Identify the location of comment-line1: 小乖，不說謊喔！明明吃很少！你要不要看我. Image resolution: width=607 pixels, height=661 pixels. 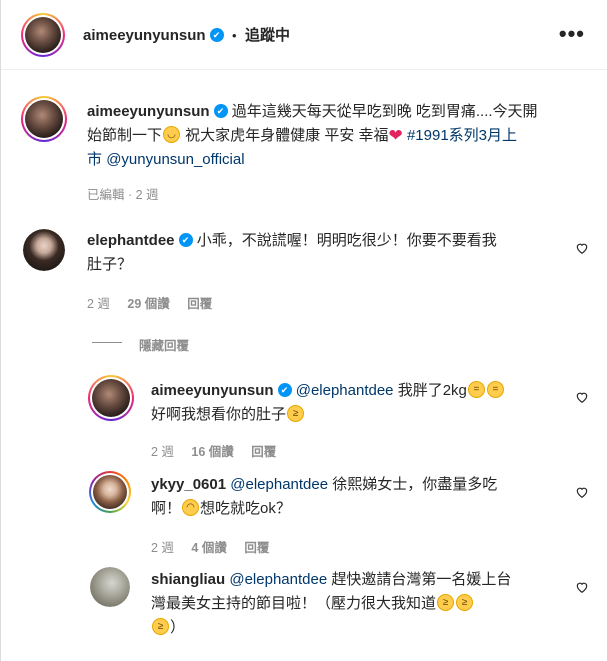
(346, 240).